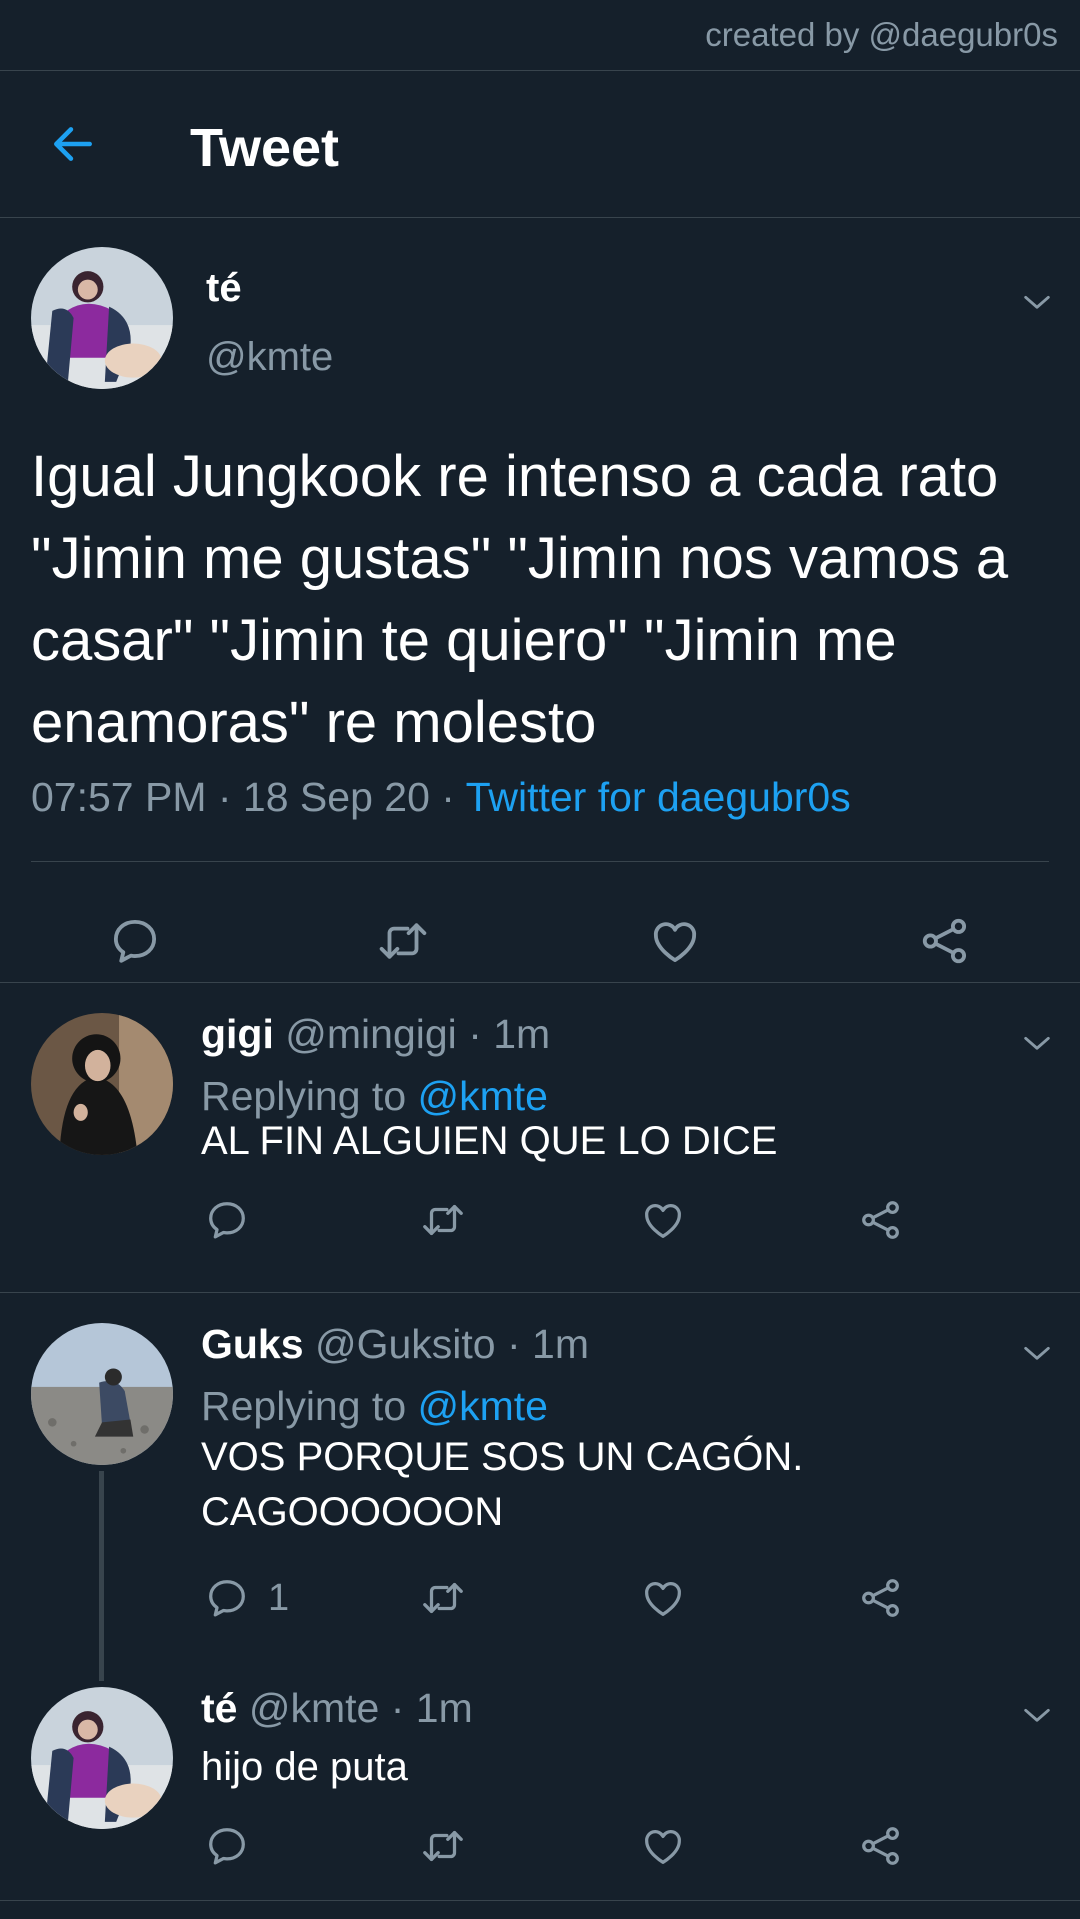  Describe the element at coordinates (237, 1034) in the screenshot. I see `reply-author-name: gigi` at that location.